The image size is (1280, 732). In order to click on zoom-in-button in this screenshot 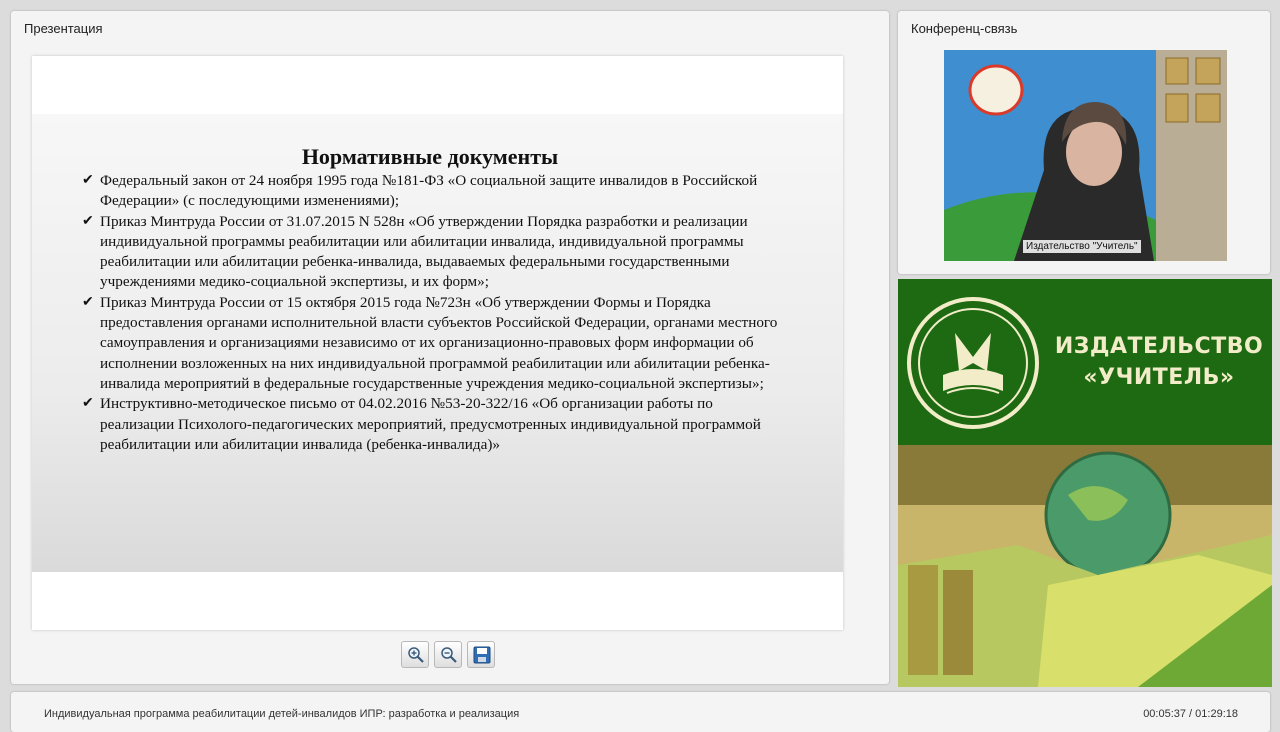, I will do `click(415, 654)`.